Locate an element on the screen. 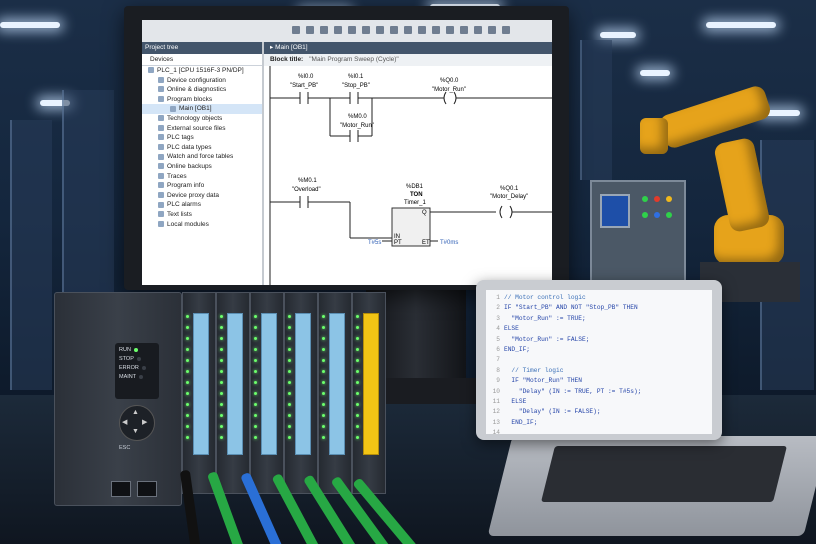  paste-icon is located at coordinates (352, 30).